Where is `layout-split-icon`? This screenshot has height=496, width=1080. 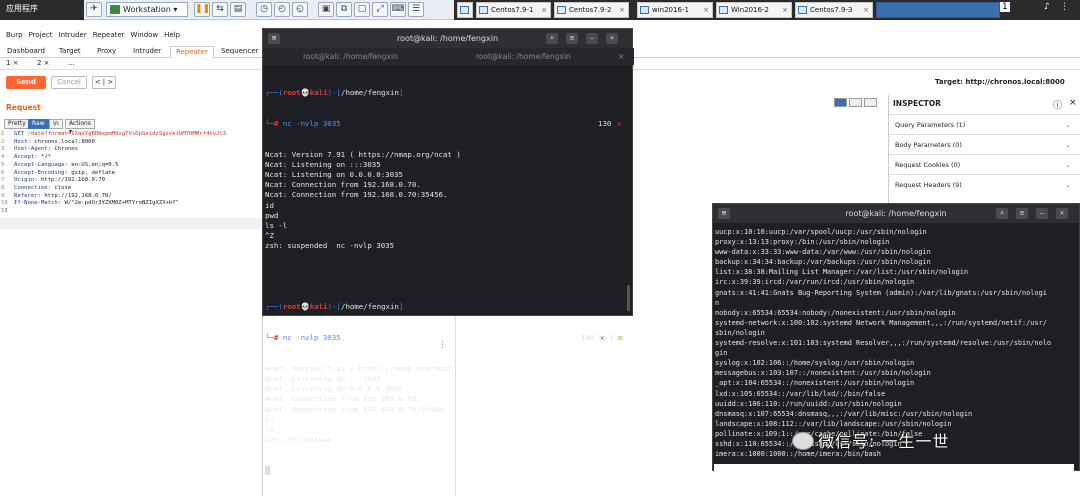
layout-split-icon is located at coordinates (840, 102).